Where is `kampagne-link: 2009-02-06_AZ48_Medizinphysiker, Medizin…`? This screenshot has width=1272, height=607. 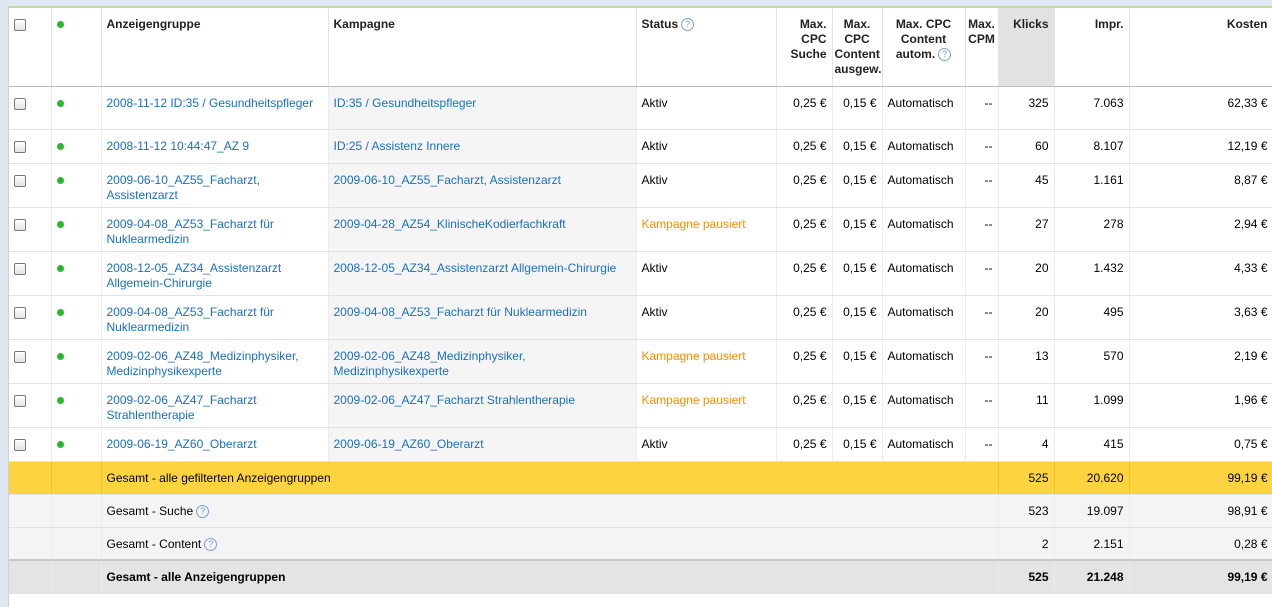 kampagne-link: 2009-02-06_AZ48_Medizinphysiker, Medizin… is located at coordinates (430, 363).